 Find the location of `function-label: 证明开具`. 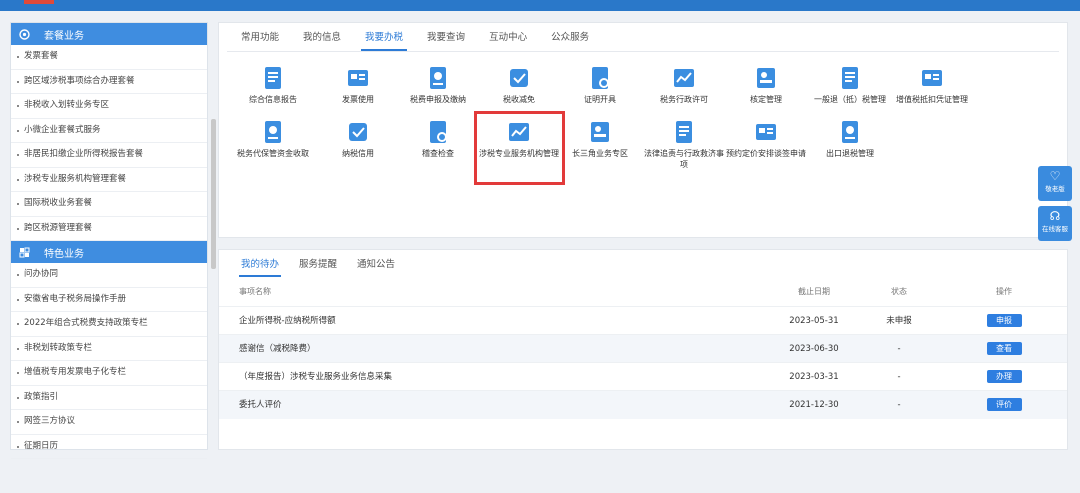

function-label: 证明开具 is located at coordinates (600, 99).